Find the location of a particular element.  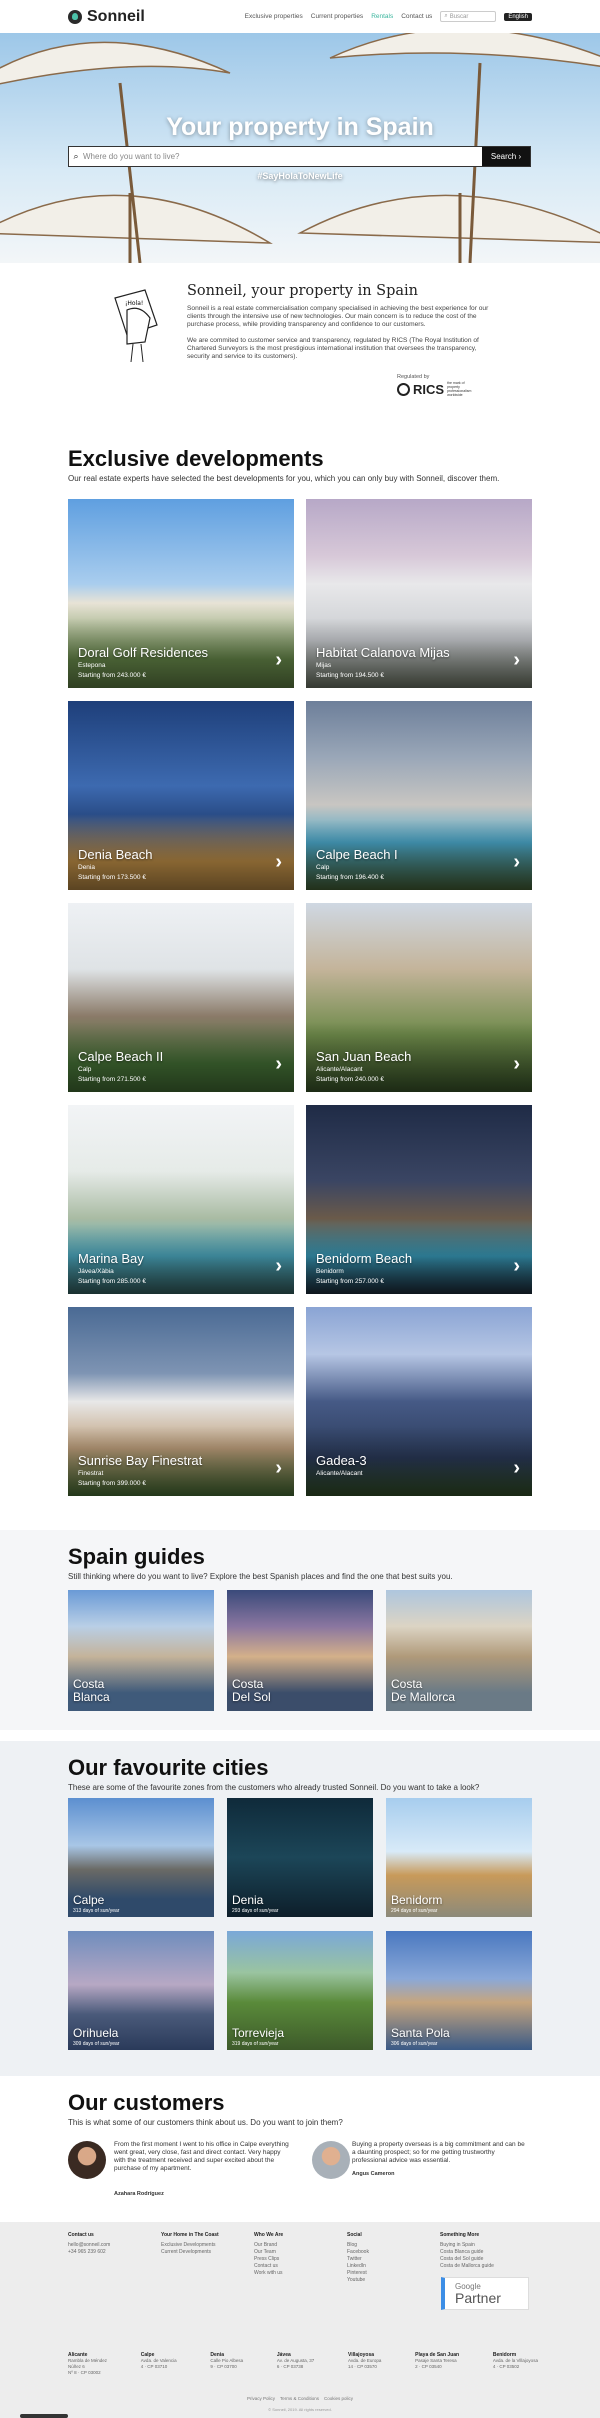

footer-link: Twitter is located at coordinates (358, 2259).